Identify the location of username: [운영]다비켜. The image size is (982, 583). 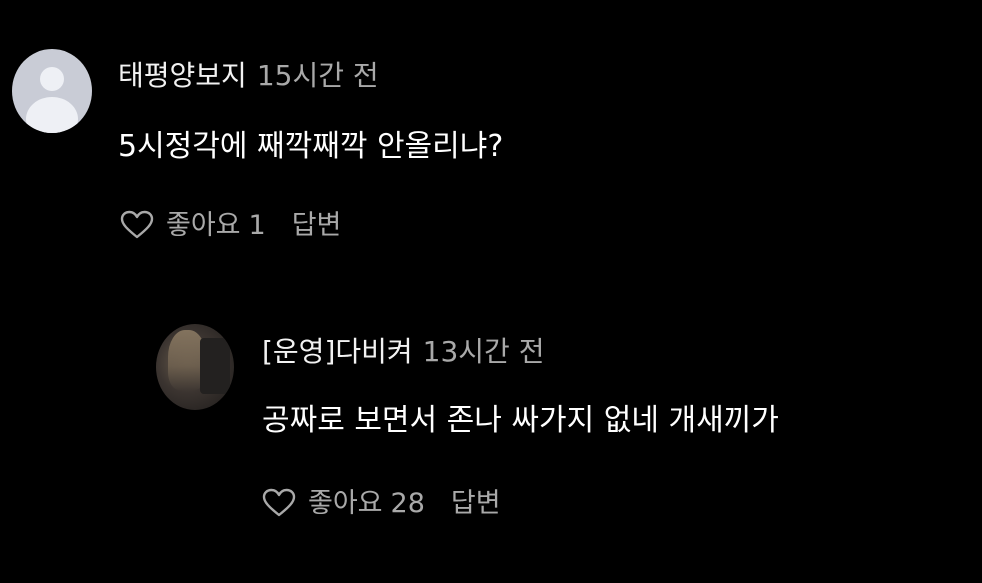
(337, 351).